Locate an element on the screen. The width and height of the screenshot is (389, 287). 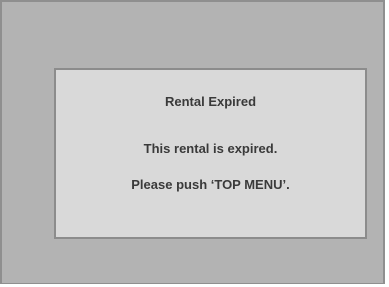
dialog-message-line-1: This rental is expired. is located at coordinates (210, 148).